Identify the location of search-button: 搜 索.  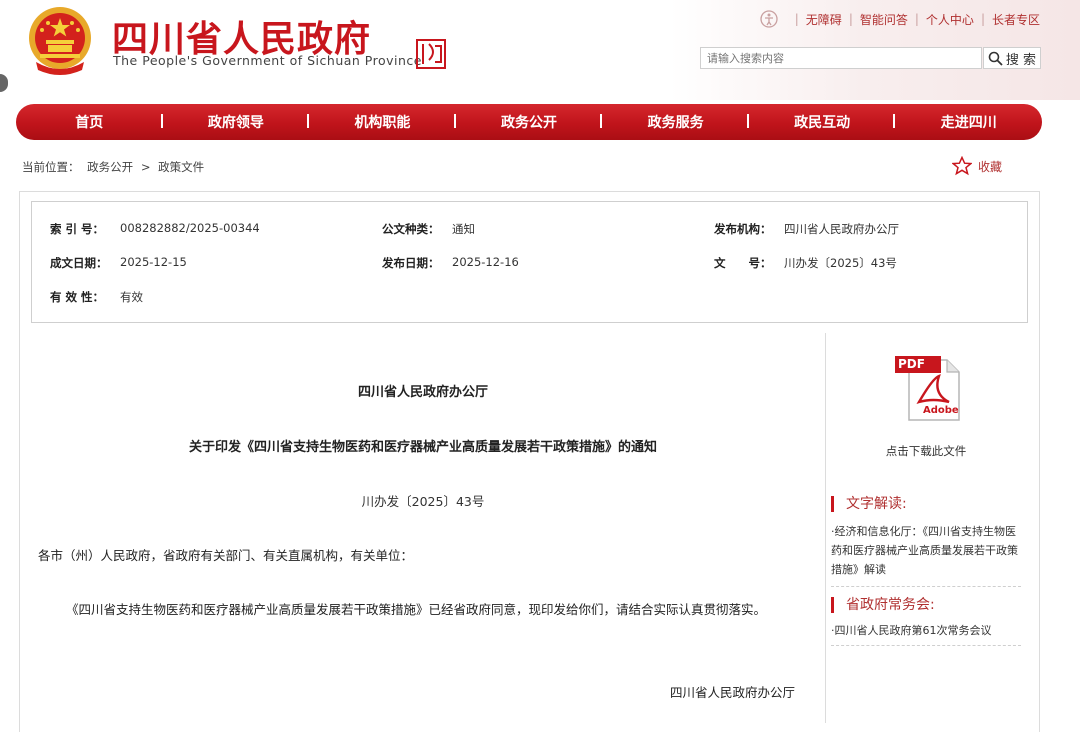
(1012, 58).